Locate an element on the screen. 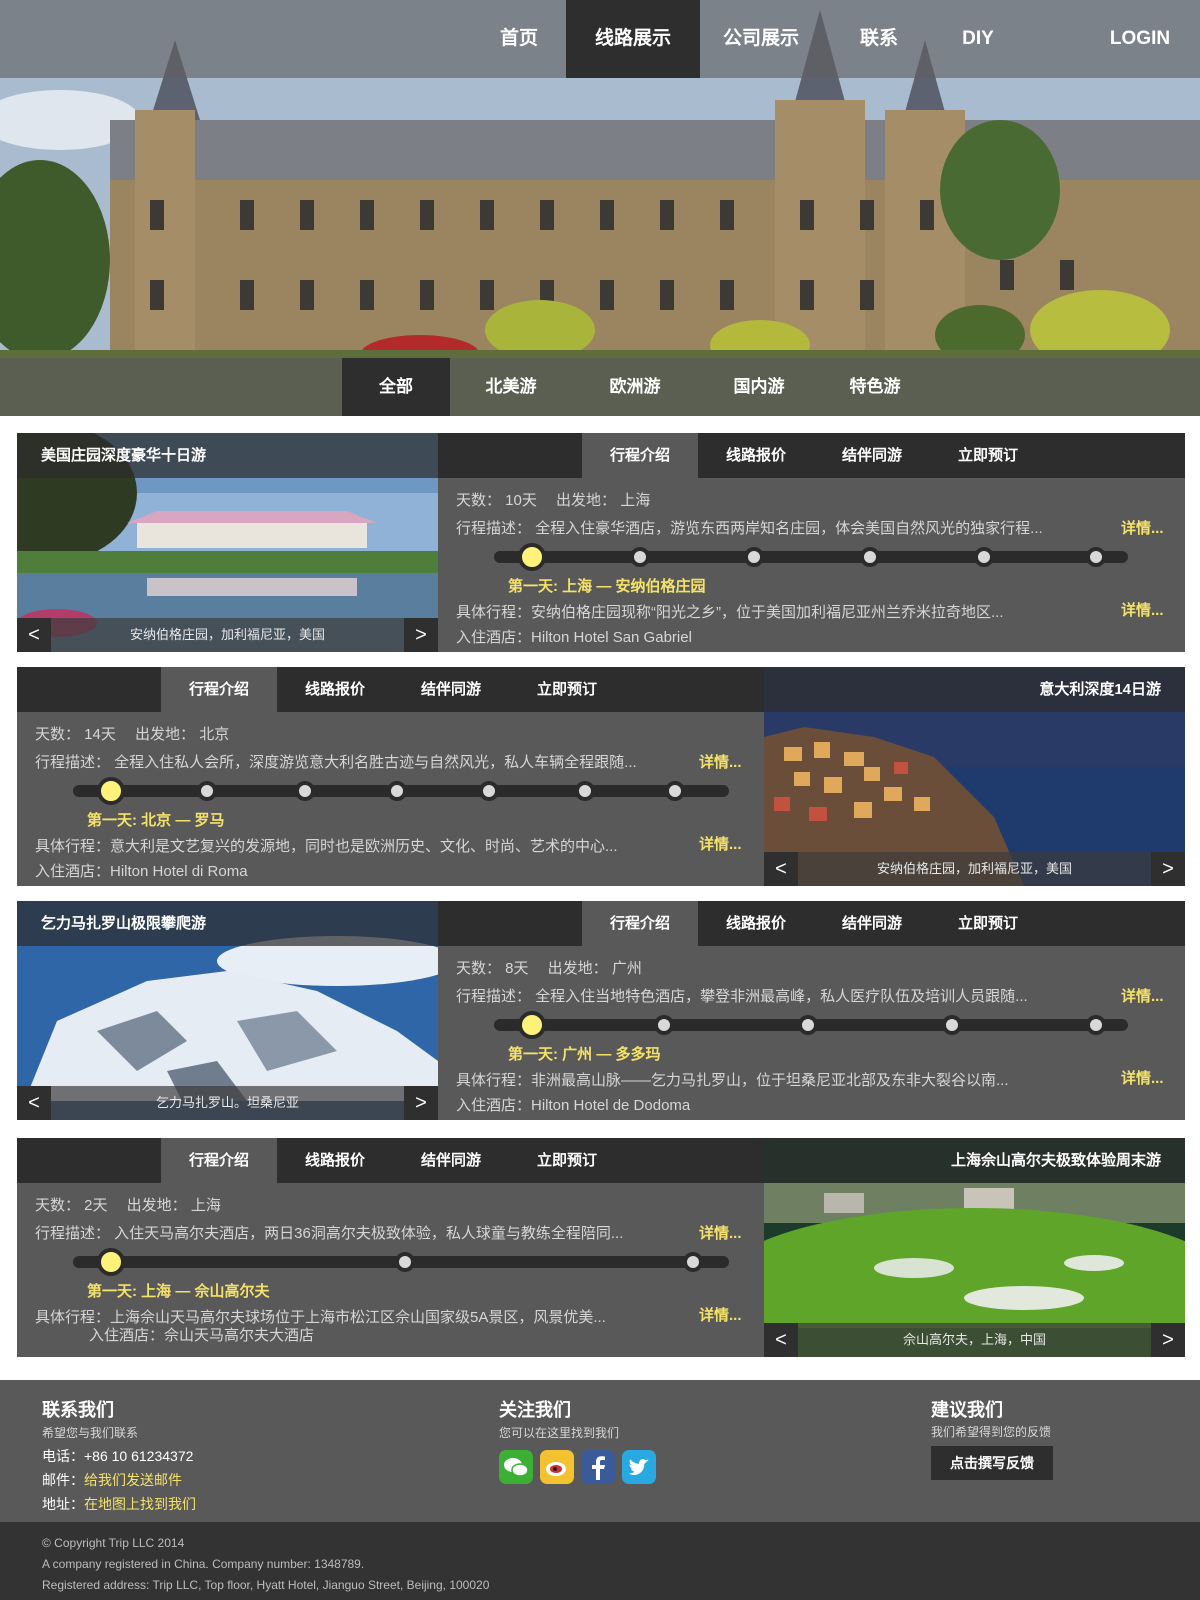  send-mail-link: 给我们发送邮件 is located at coordinates (133, 1480).